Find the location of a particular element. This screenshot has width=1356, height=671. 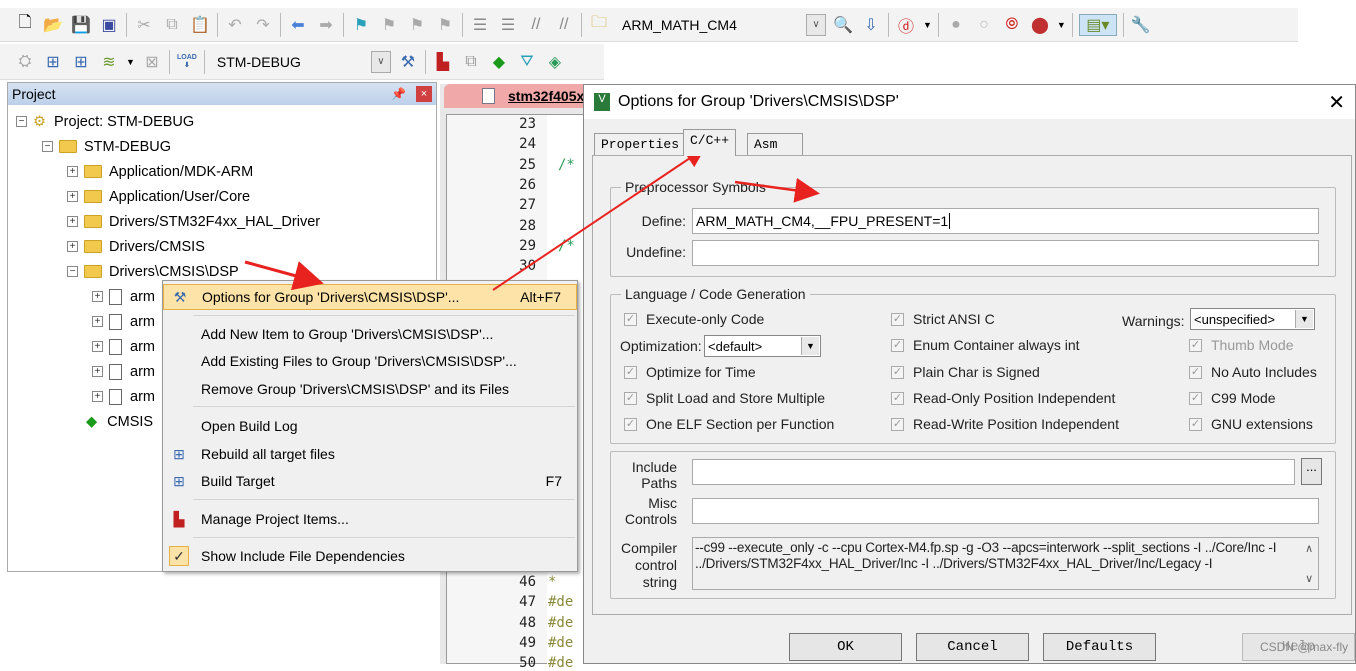

stop-build-icon: ⊠ is located at coordinates (152, 62).